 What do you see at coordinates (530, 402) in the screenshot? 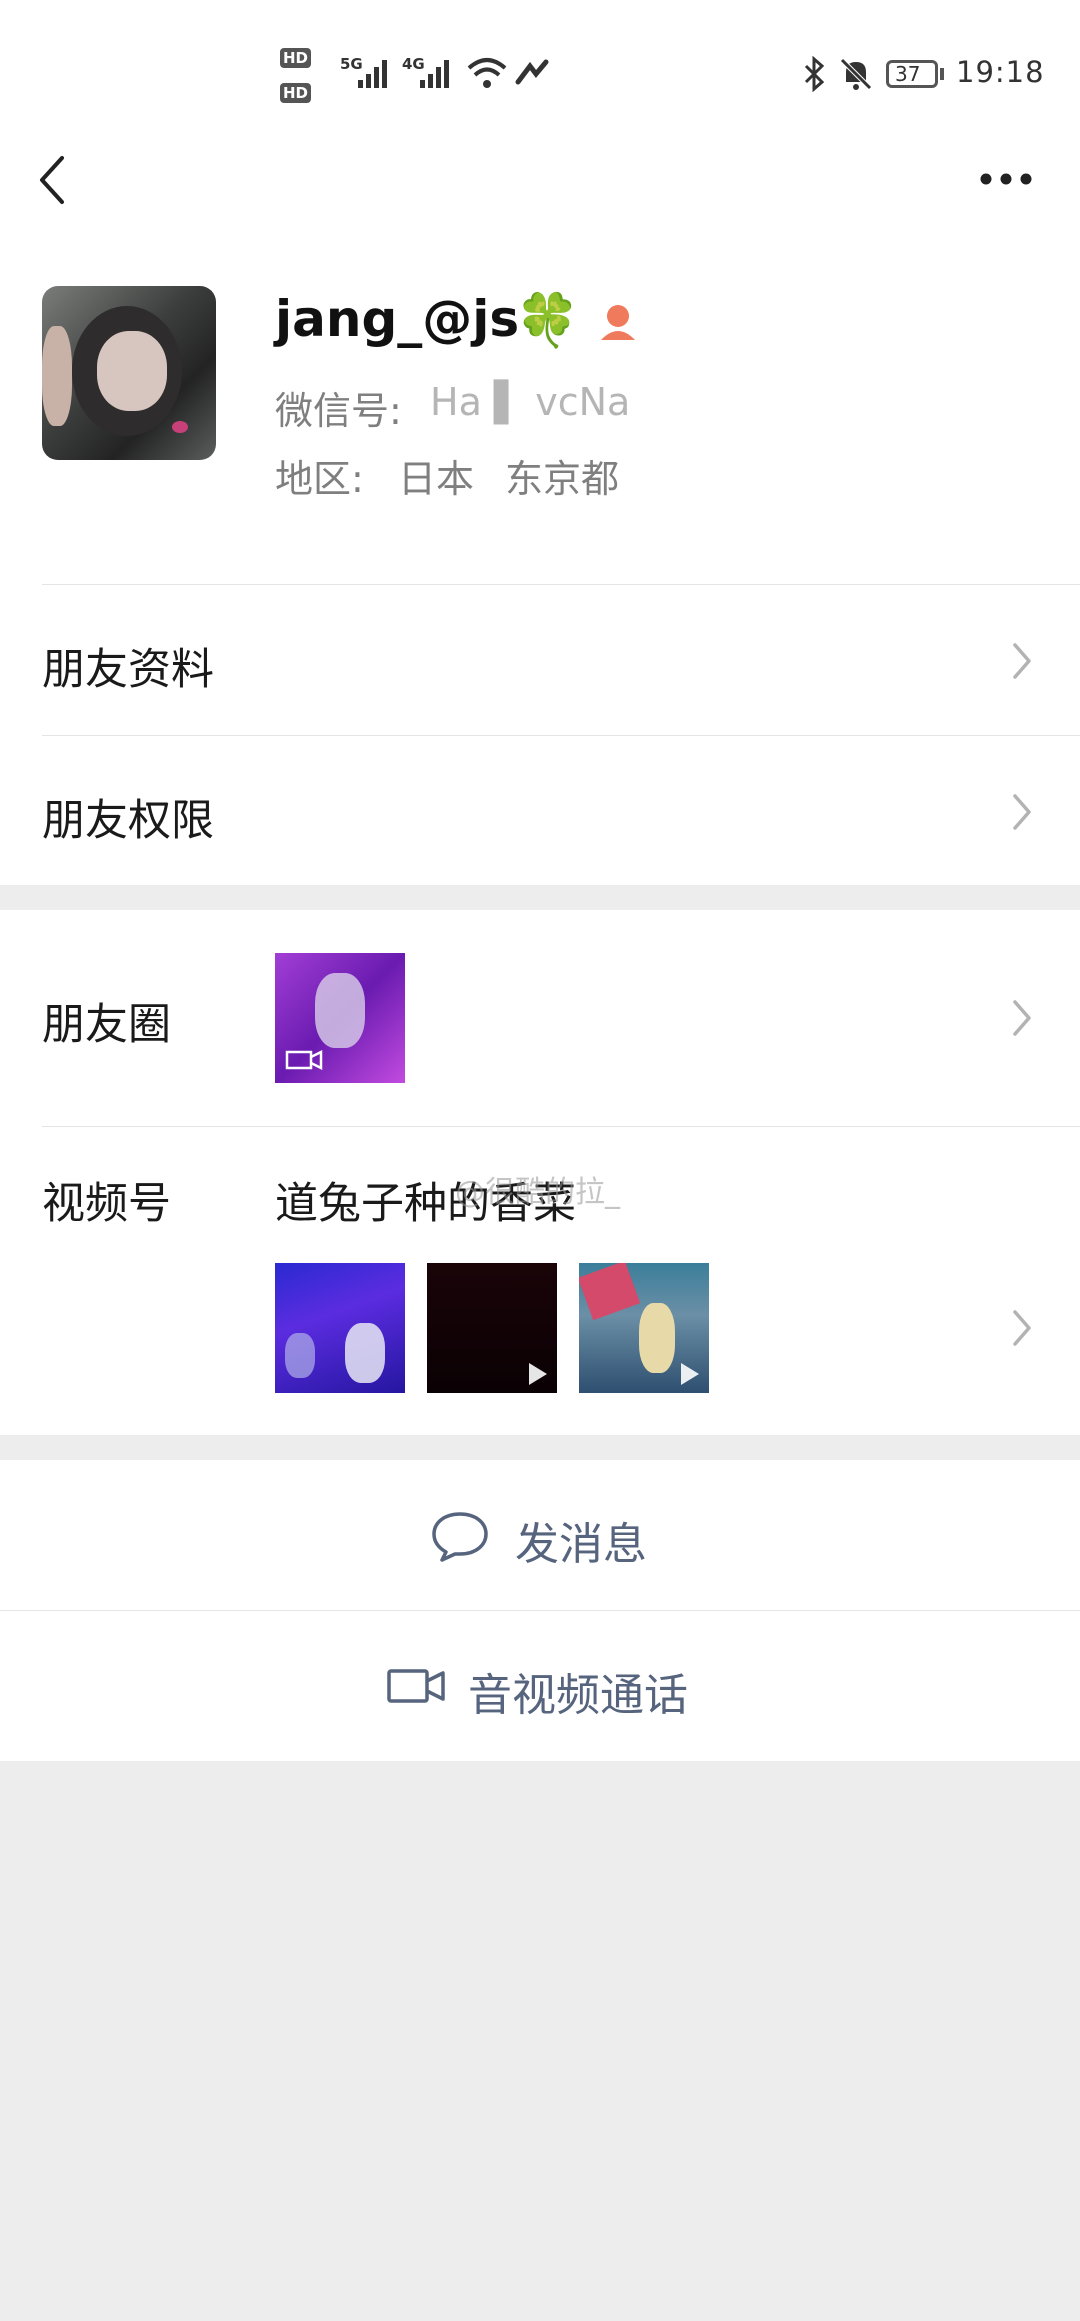
I see `wechat-id-value: Ha ▌ vcNa` at bounding box center [530, 402].